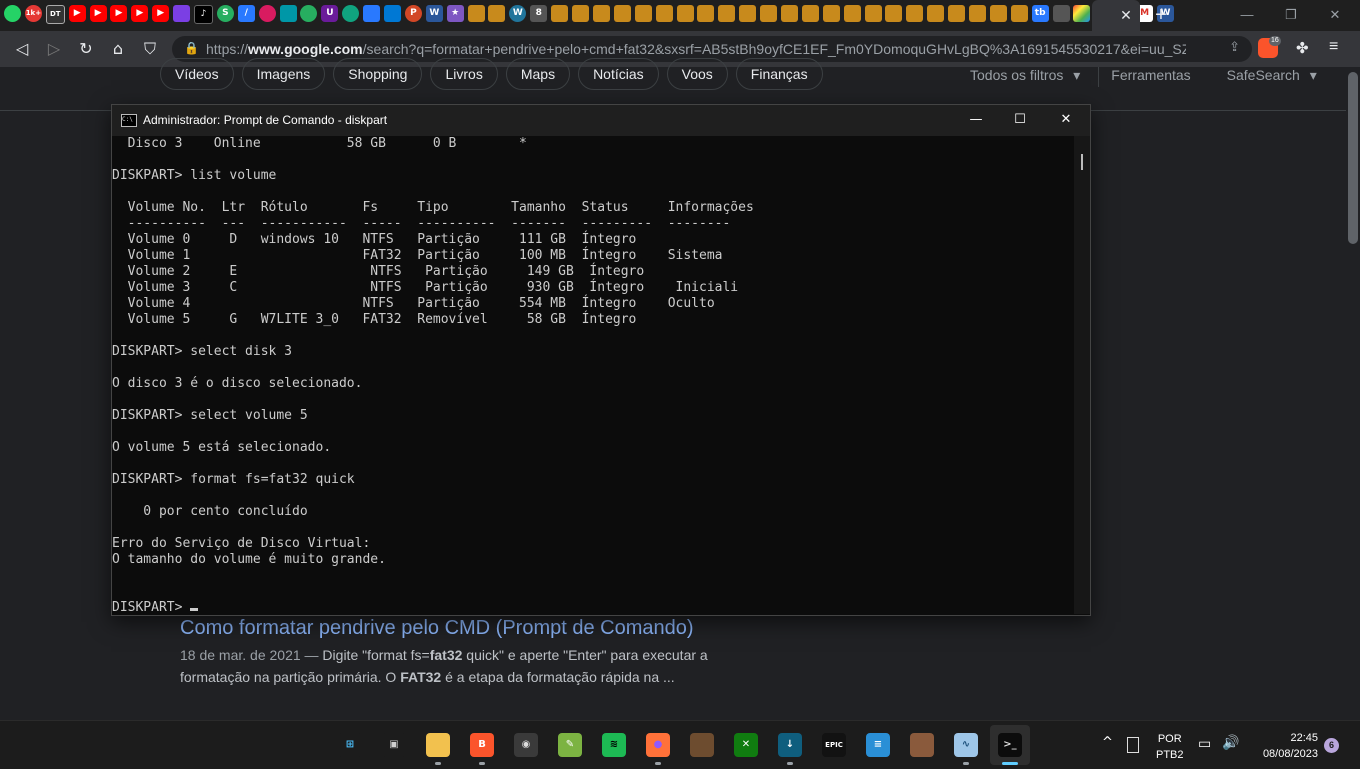 This screenshot has height=769, width=1360. Describe the element at coordinates (246, 13) in the screenshot. I see `blue-tab-icon: /` at that location.